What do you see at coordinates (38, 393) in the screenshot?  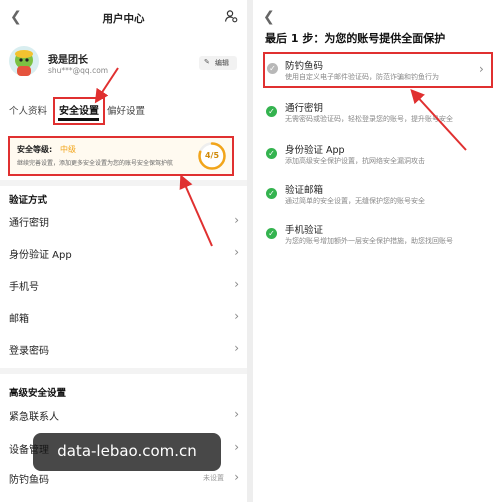 I see `section-title-advanced: 高级安全设置` at bounding box center [38, 393].